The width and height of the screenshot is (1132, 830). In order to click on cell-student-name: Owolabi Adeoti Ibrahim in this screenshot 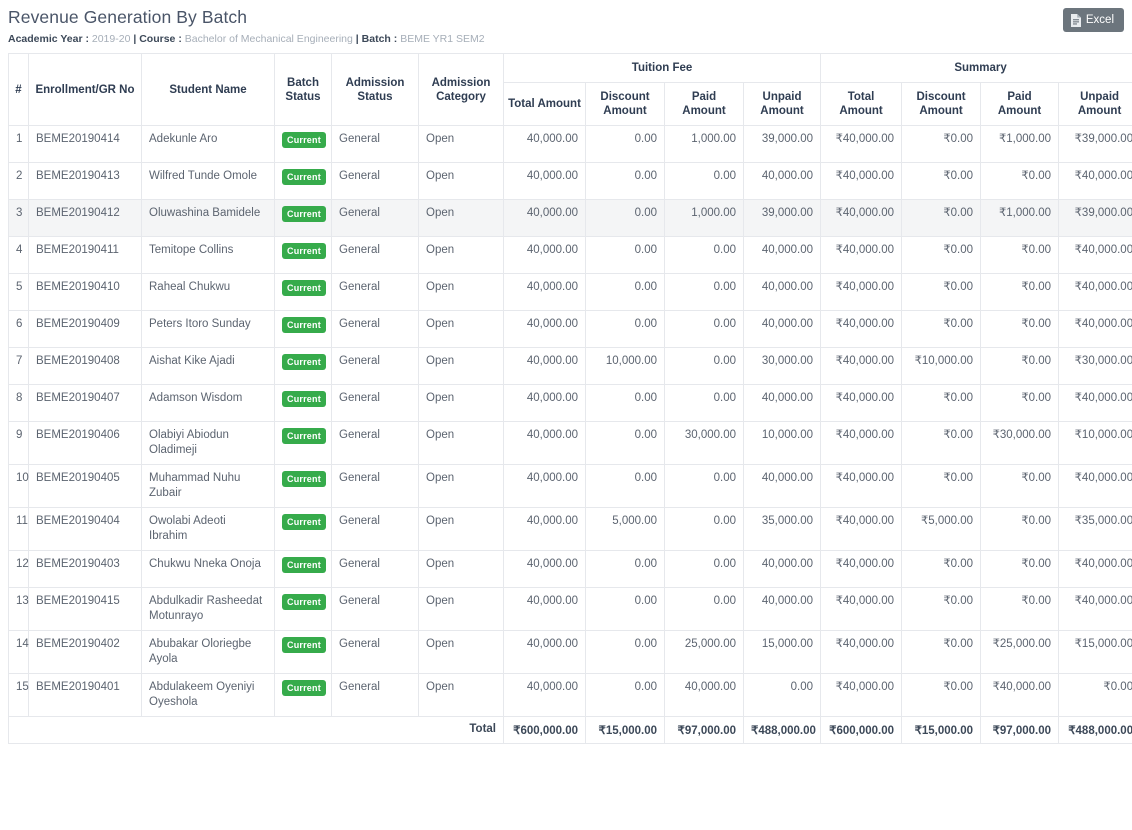, I will do `click(208, 529)`.